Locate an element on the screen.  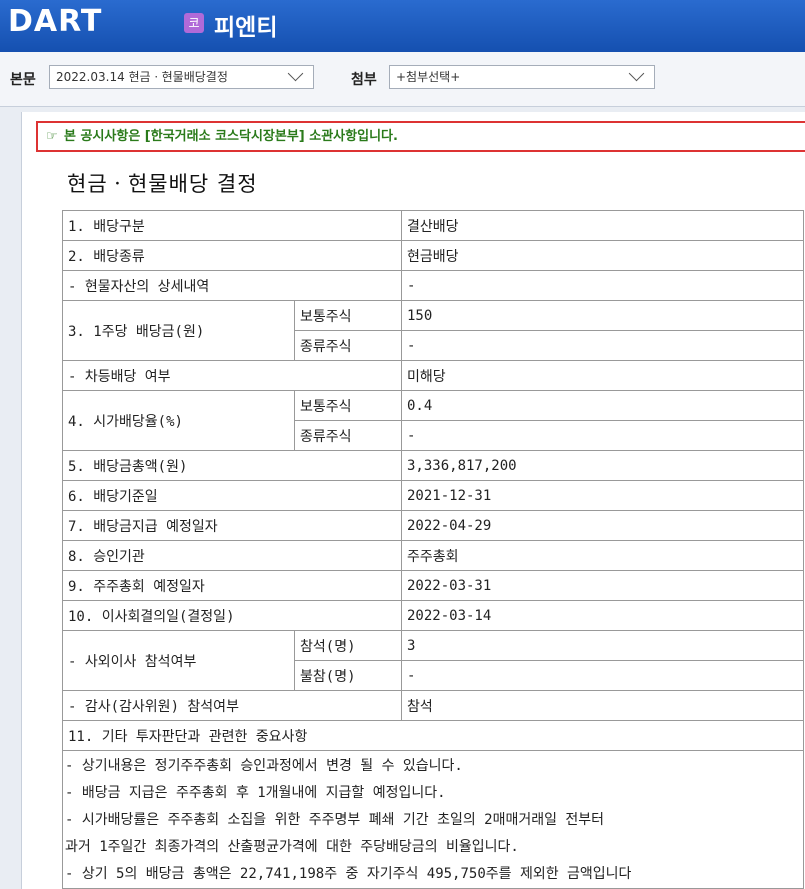
table-row: 2. 배당종류 현금배당 is located at coordinates (433, 255).